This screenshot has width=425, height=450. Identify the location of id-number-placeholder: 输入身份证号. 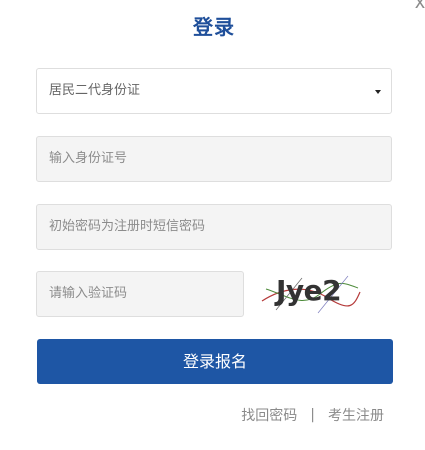
(88, 158).